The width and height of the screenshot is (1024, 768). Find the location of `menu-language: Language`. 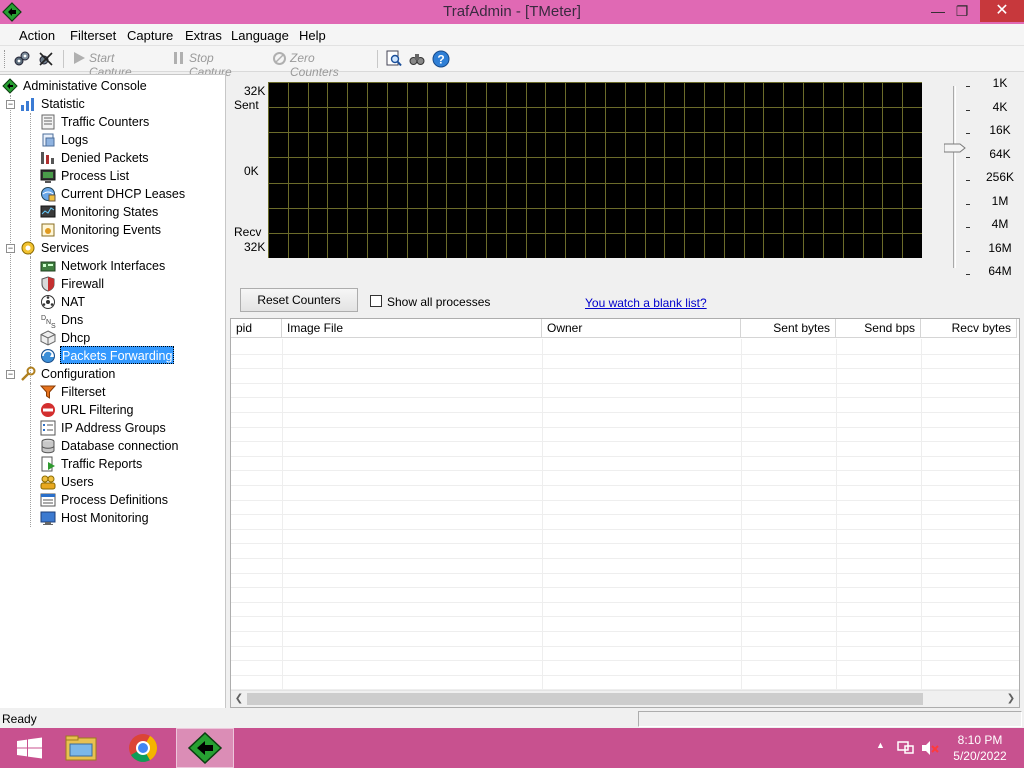

menu-language: Language is located at coordinates (260, 35).